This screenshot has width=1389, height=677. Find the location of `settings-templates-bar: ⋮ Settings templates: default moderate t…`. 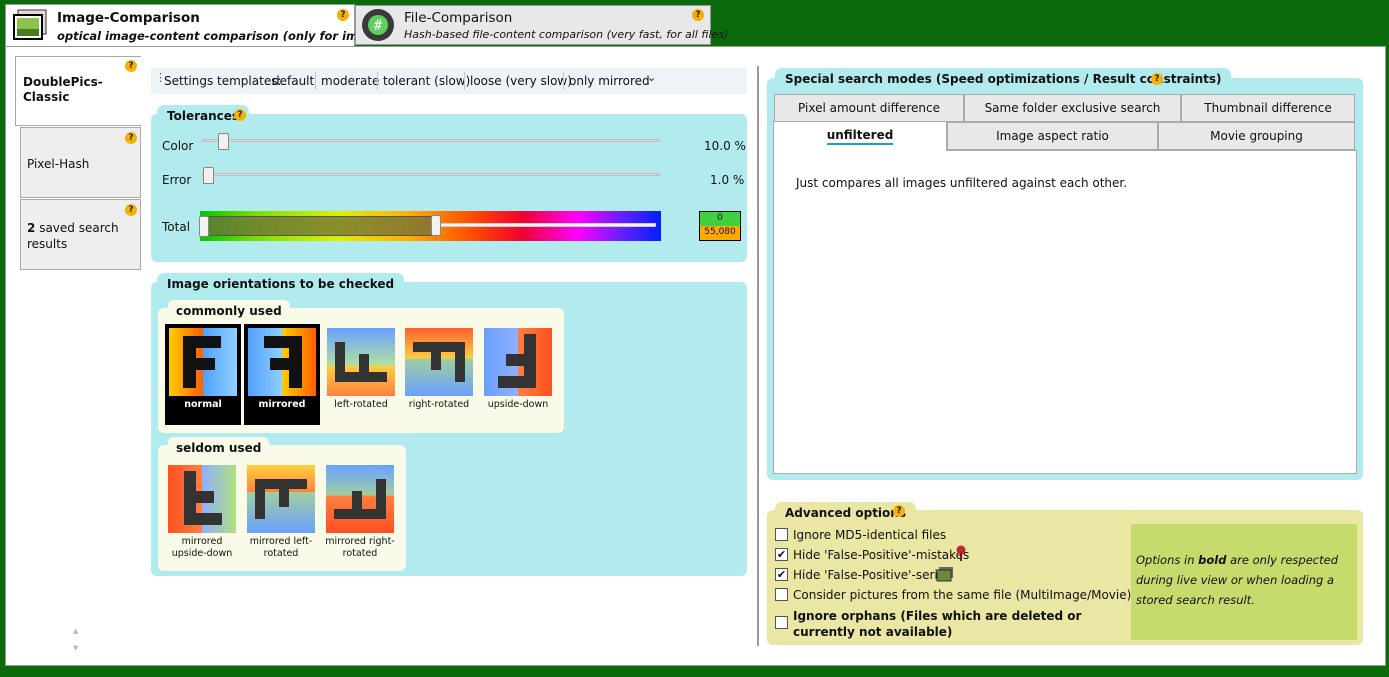

settings-templates-bar: ⋮ Settings templates: default moderate t… is located at coordinates (449, 81).